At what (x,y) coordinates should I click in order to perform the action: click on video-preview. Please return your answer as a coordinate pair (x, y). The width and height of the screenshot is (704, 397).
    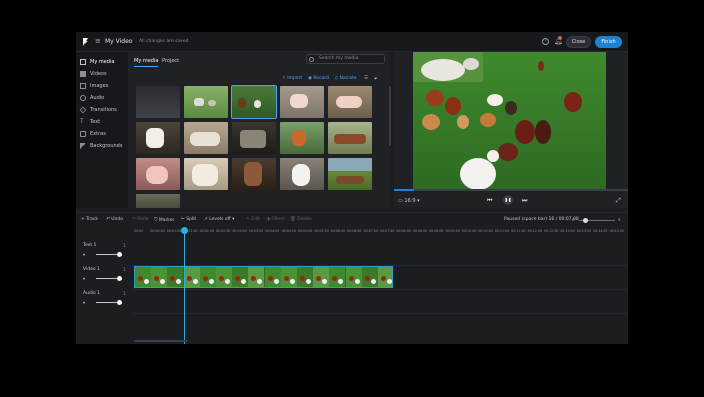
    Looking at the image, I should click on (509, 121).